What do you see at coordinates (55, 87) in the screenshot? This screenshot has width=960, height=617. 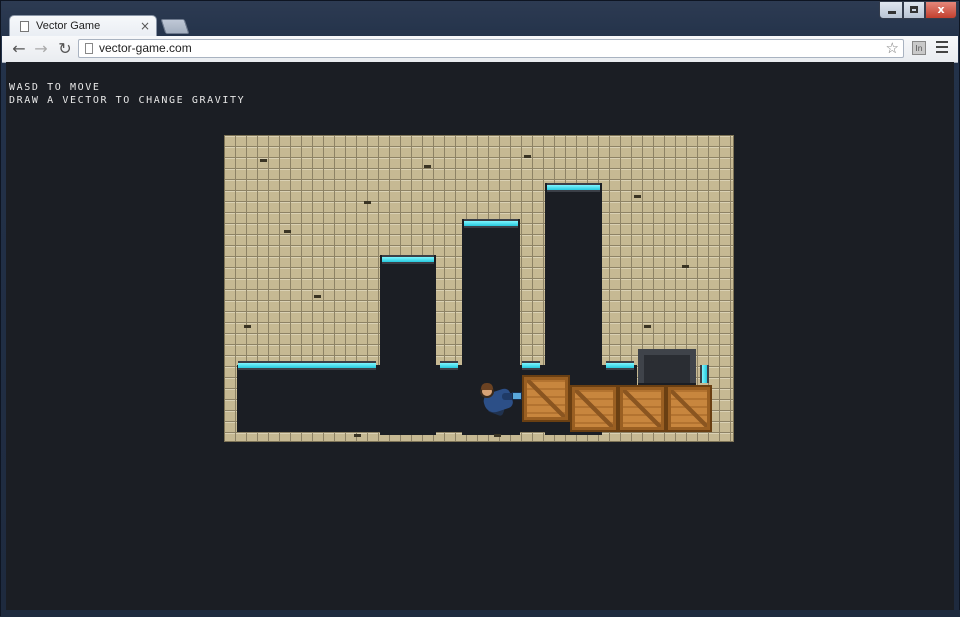 I see `instruction-move: WASD TO MOVE` at bounding box center [55, 87].